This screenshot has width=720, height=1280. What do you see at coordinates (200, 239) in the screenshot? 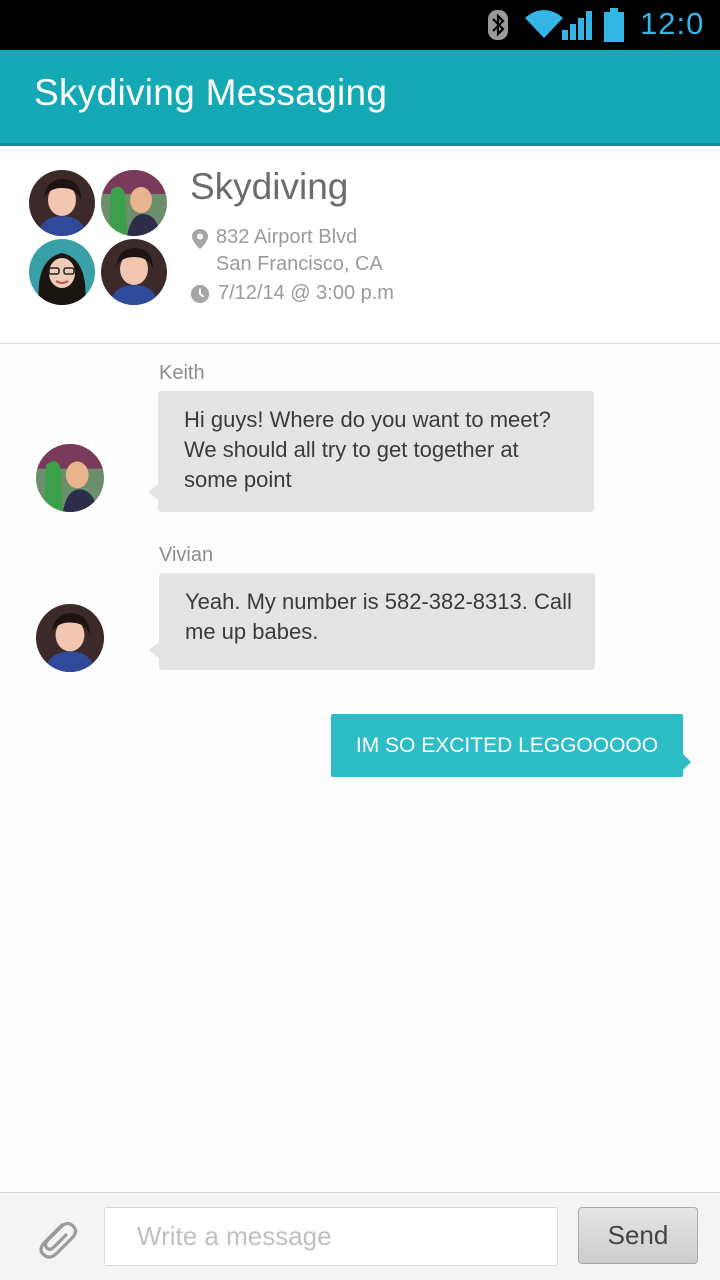
I see `location-pin-icon` at bounding box center [200, 239].